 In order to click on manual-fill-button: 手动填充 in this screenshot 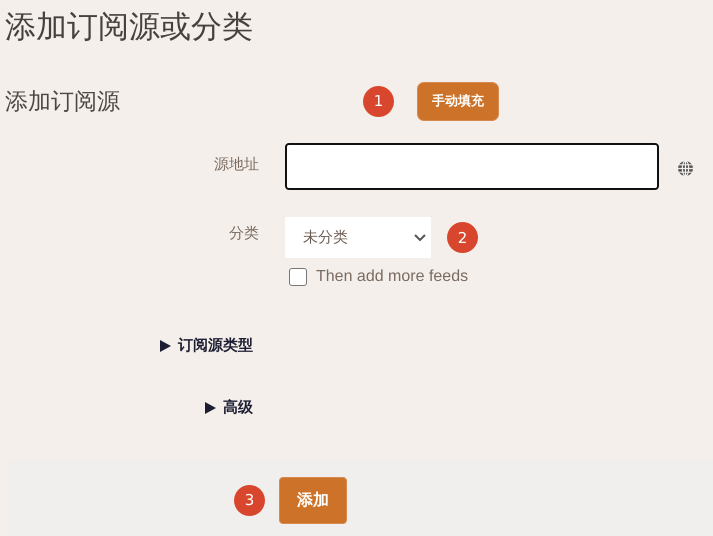, I will do `click(458, 101)`.